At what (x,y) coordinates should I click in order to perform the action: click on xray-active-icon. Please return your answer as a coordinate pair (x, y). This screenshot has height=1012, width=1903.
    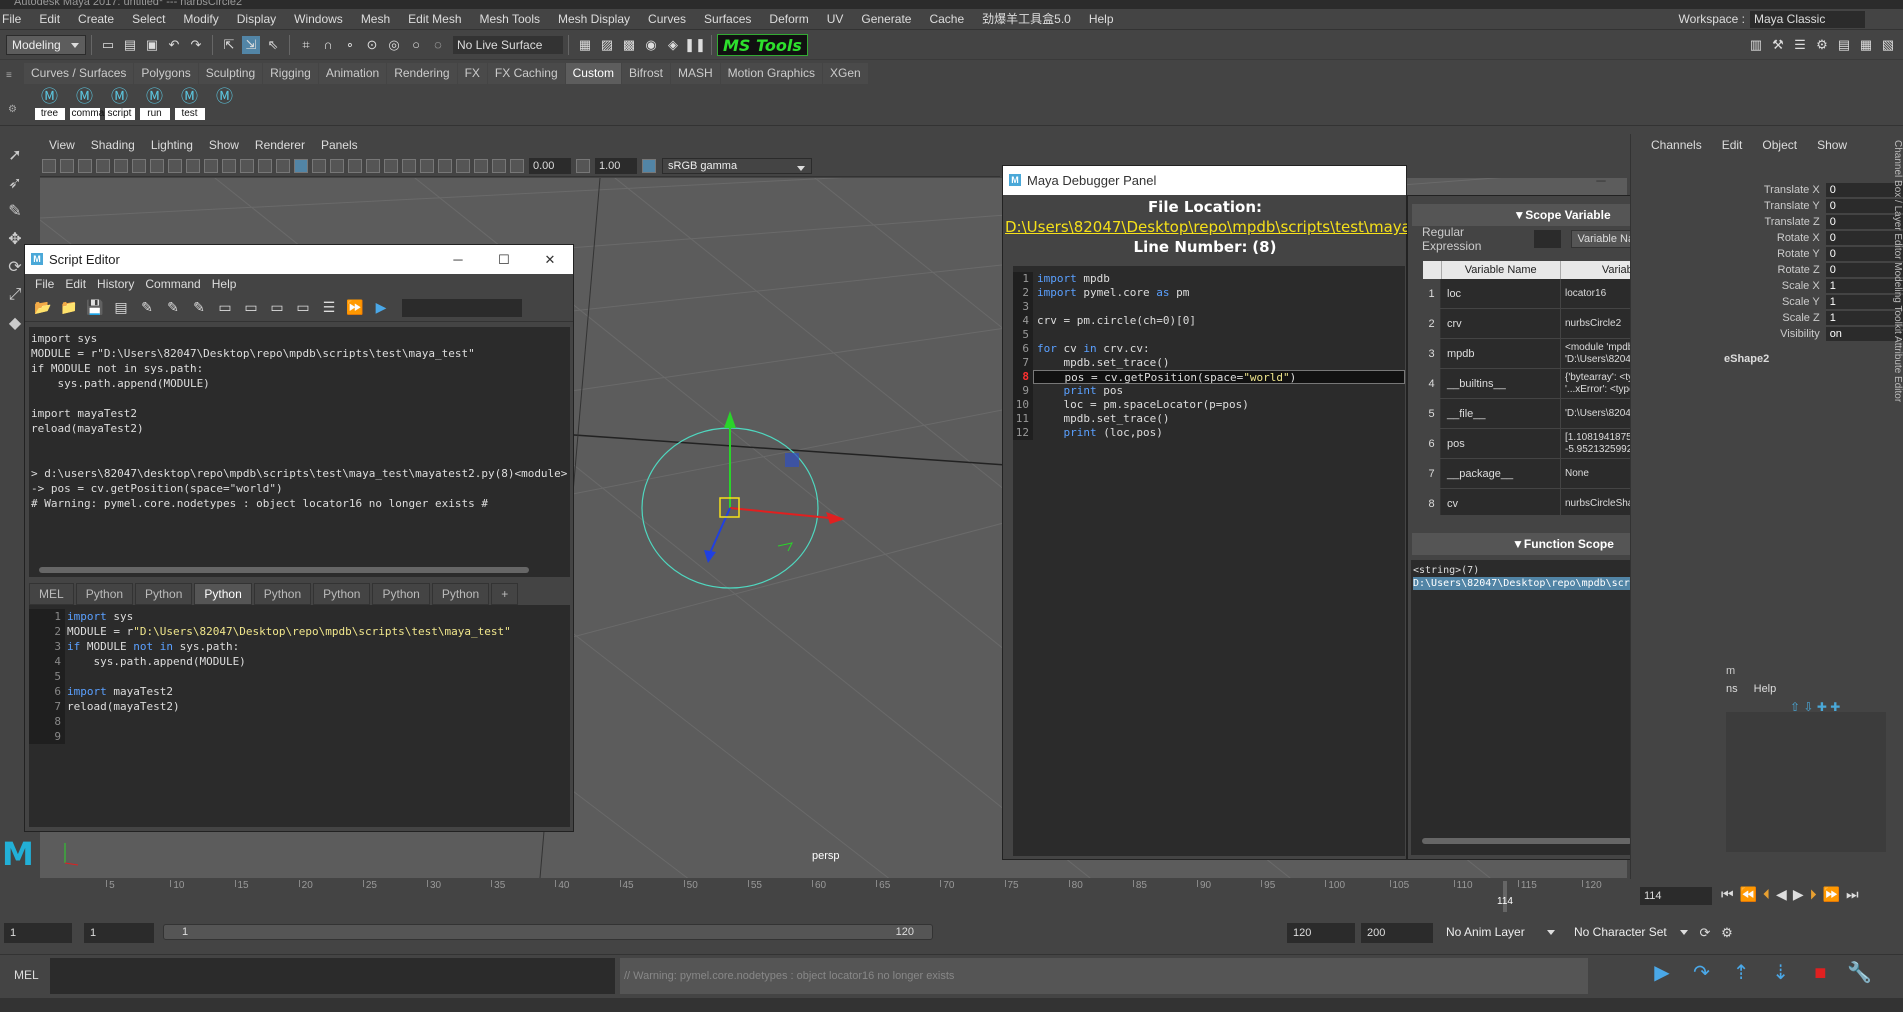
    Looking at the image, I should click on (499, 165).